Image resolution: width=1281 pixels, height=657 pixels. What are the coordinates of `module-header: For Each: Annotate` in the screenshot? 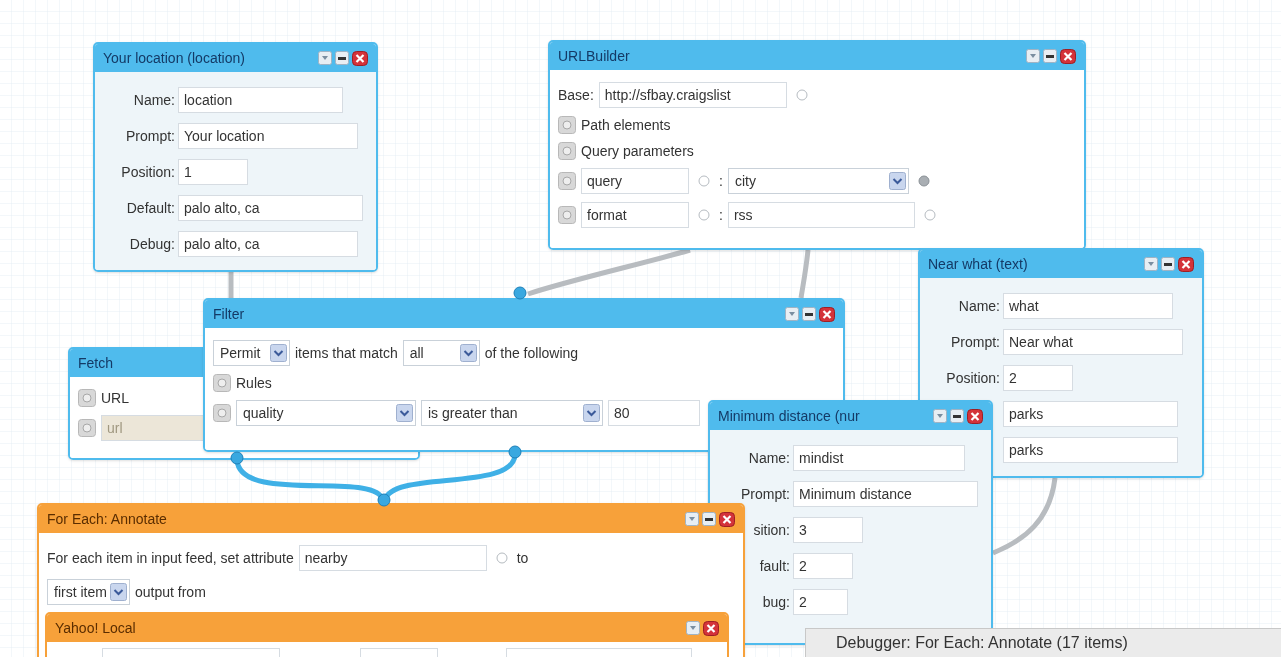 It's located at (391, 519).